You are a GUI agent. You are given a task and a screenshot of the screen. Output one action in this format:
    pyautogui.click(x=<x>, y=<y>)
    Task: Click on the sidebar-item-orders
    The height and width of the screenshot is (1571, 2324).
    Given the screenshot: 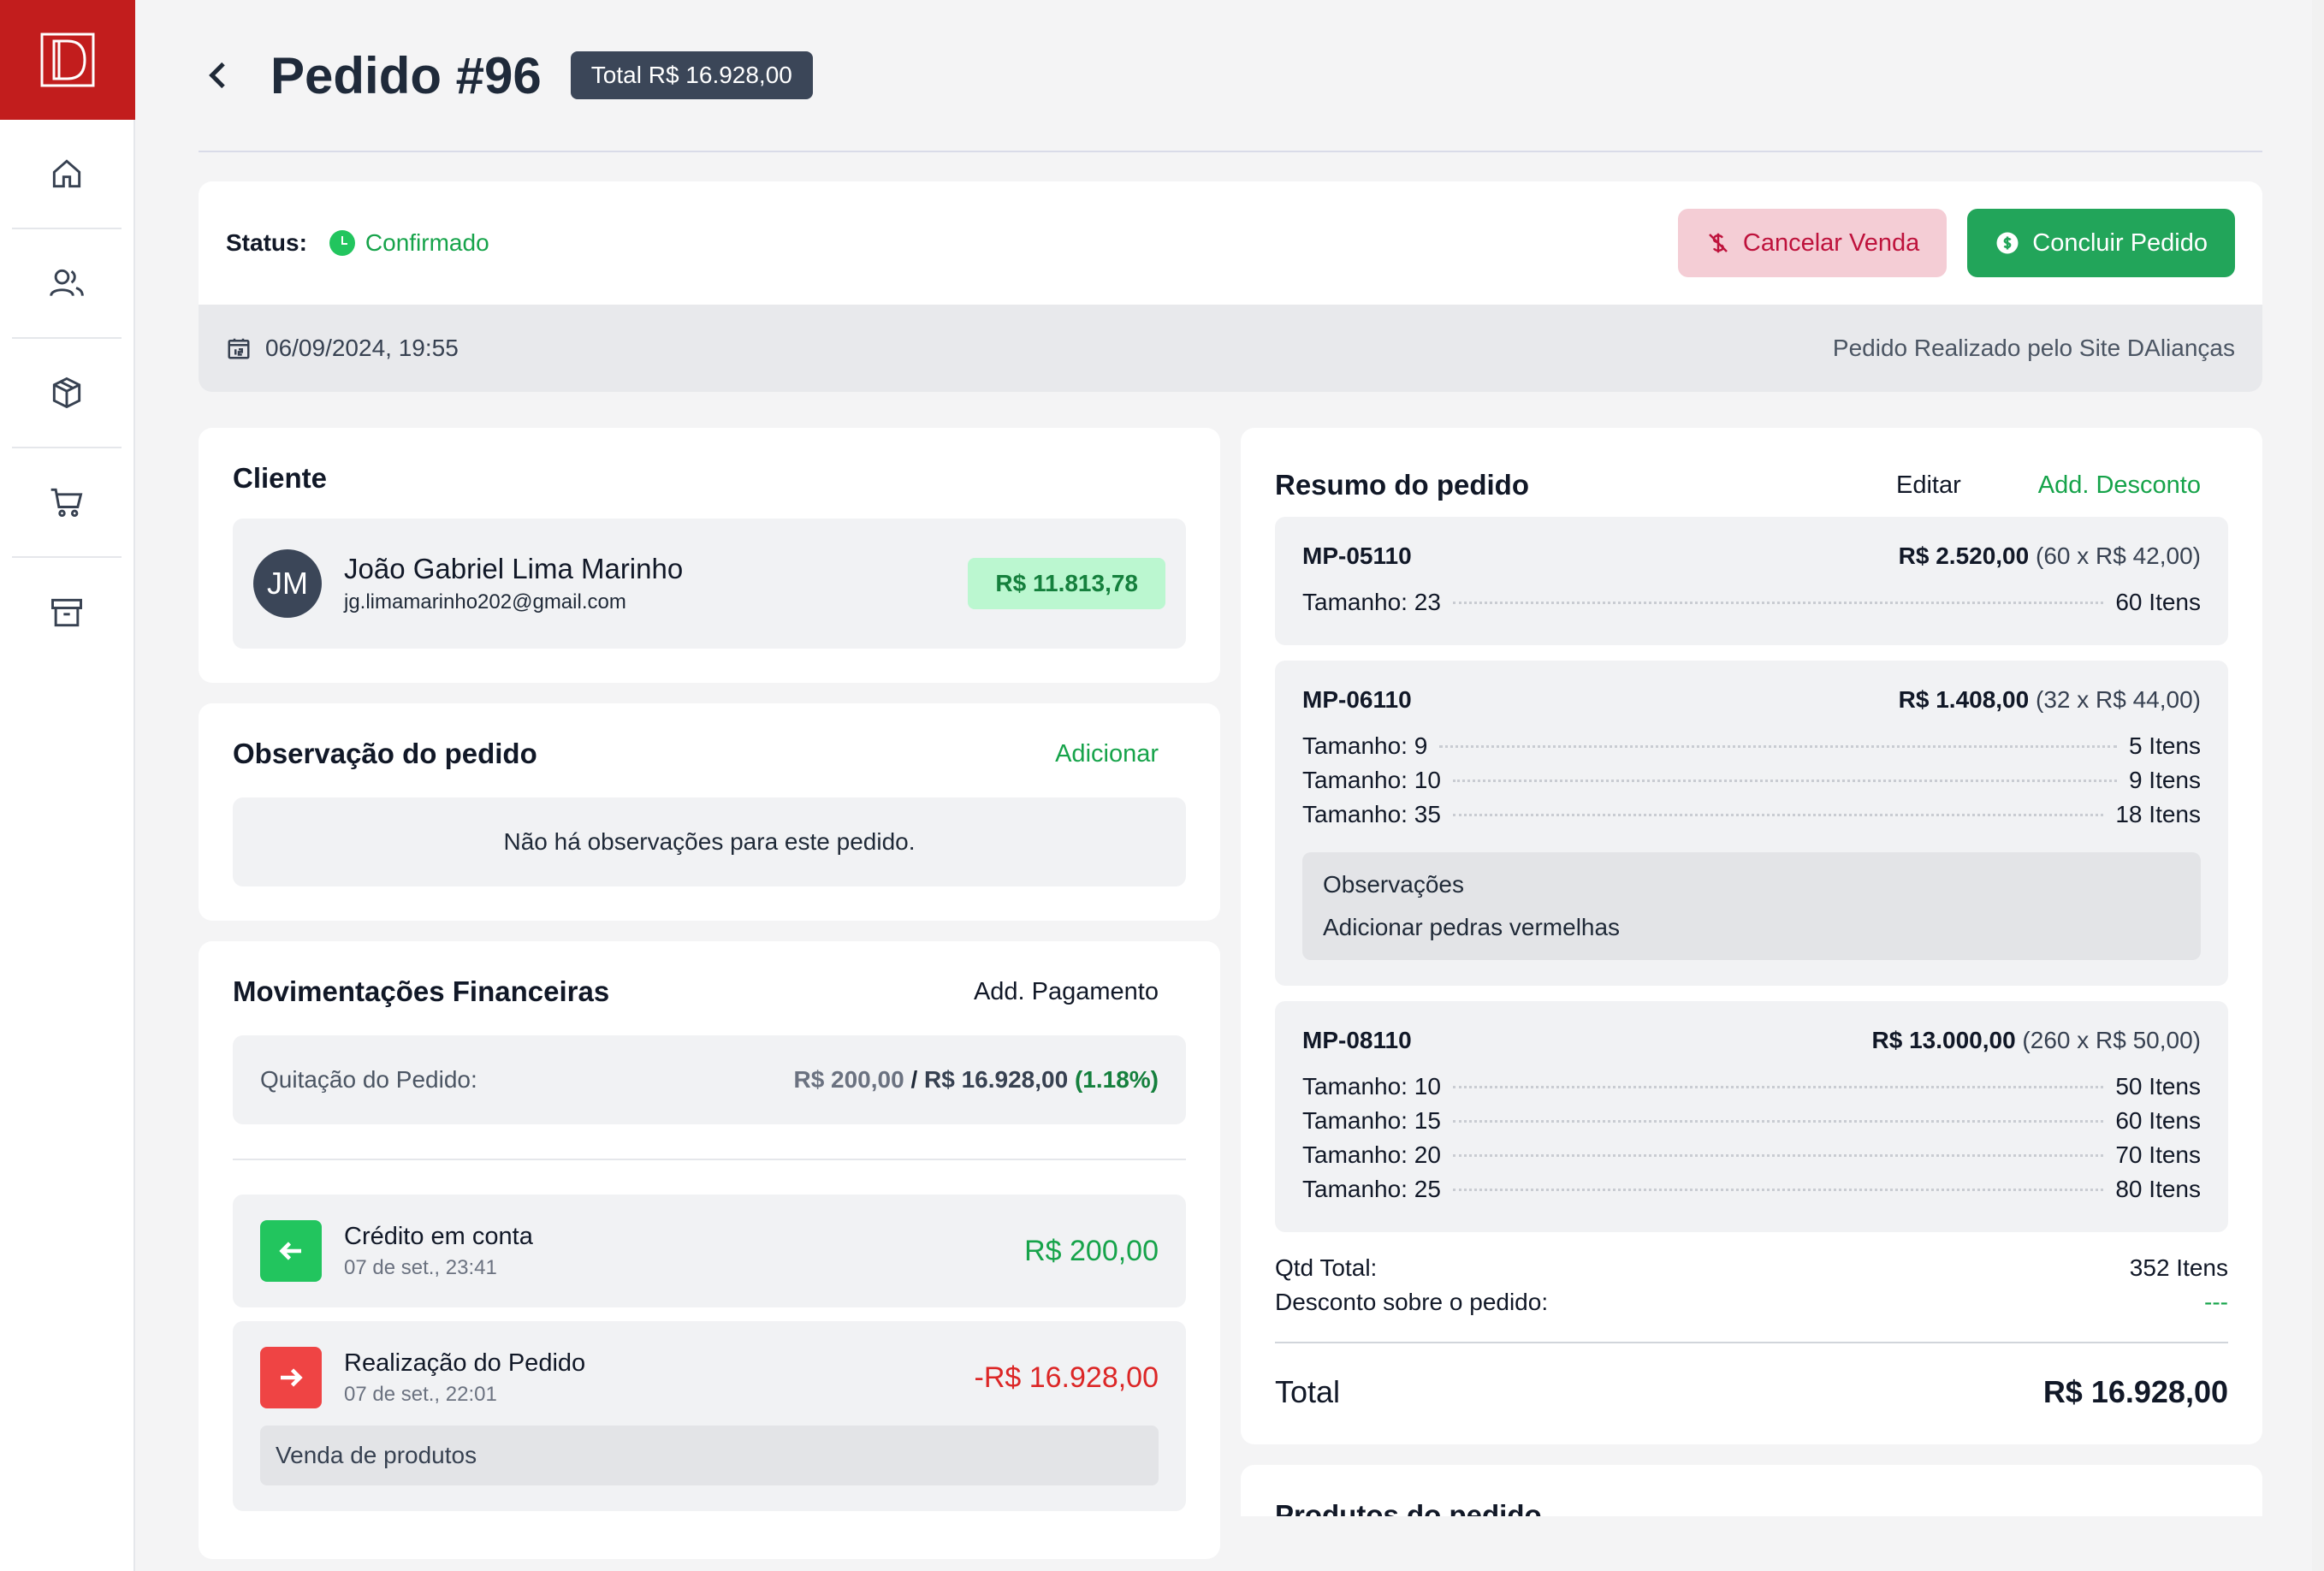 What is the action you would take?
    pyautogui.click(x=67, y=503)
    